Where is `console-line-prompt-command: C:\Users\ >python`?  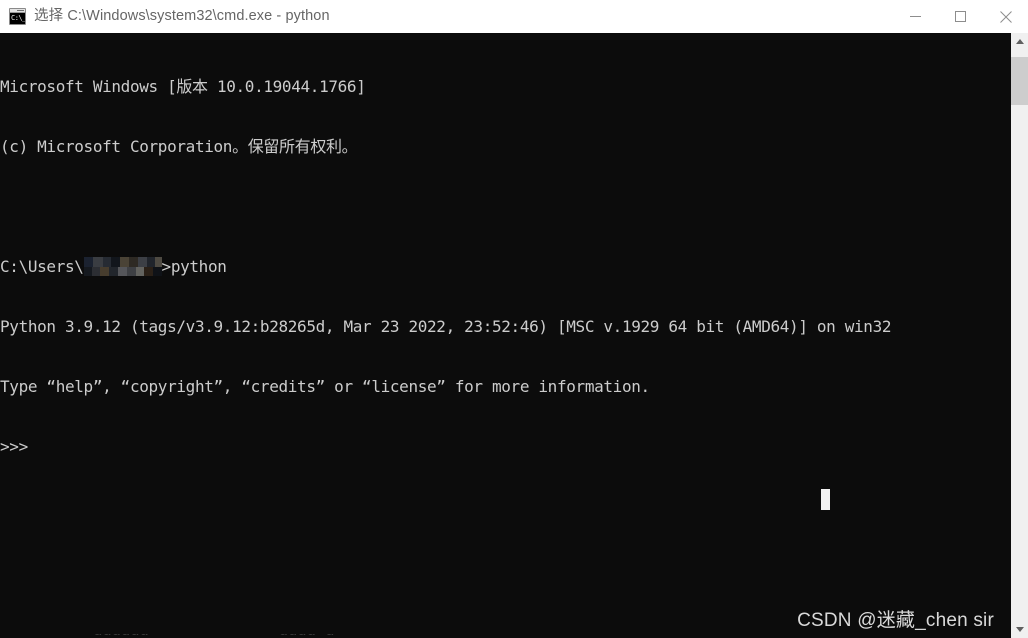 console-line-prompt-command: C:\Users\ >python is located at coordinates (445, 267).